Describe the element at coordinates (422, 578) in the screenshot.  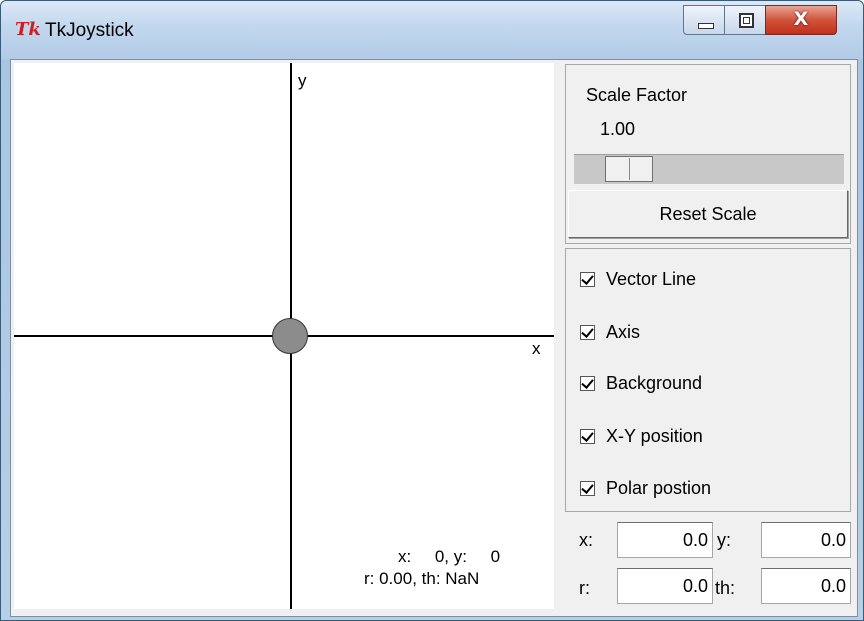
I see `polar-position-readout: r: 0.00, th: NaN` at that location.